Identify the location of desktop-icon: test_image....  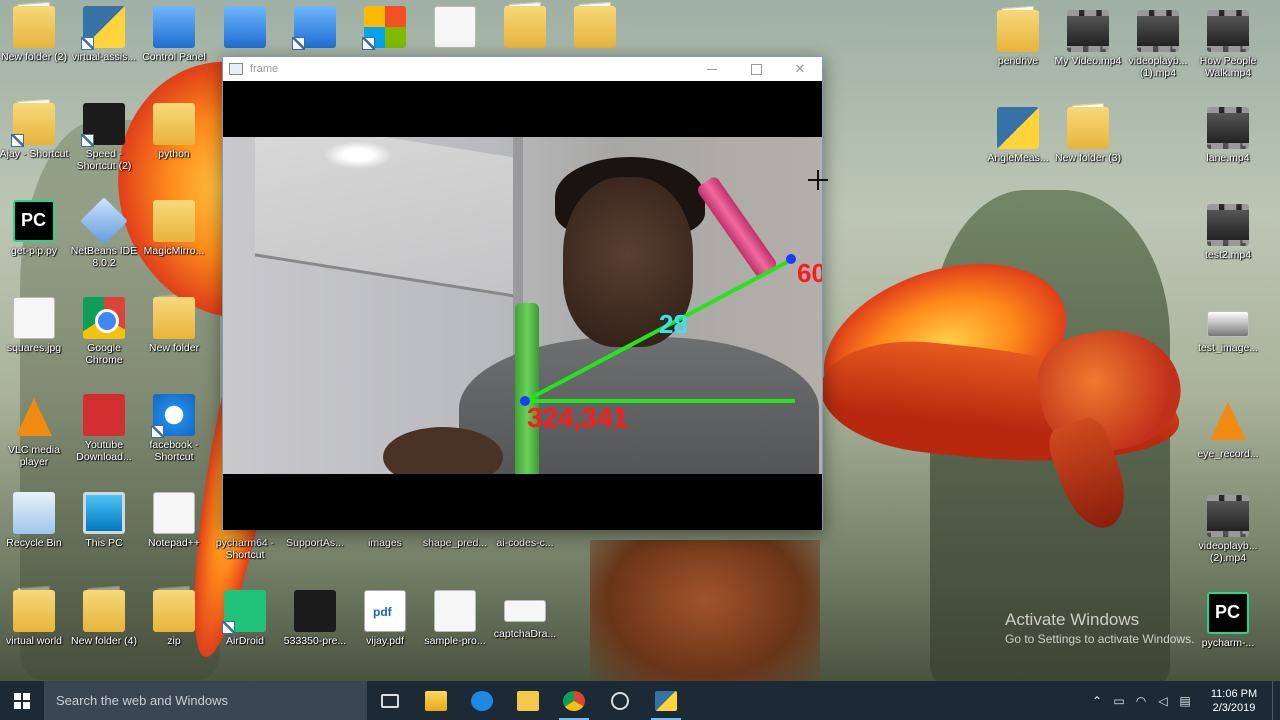
(1228, 343).